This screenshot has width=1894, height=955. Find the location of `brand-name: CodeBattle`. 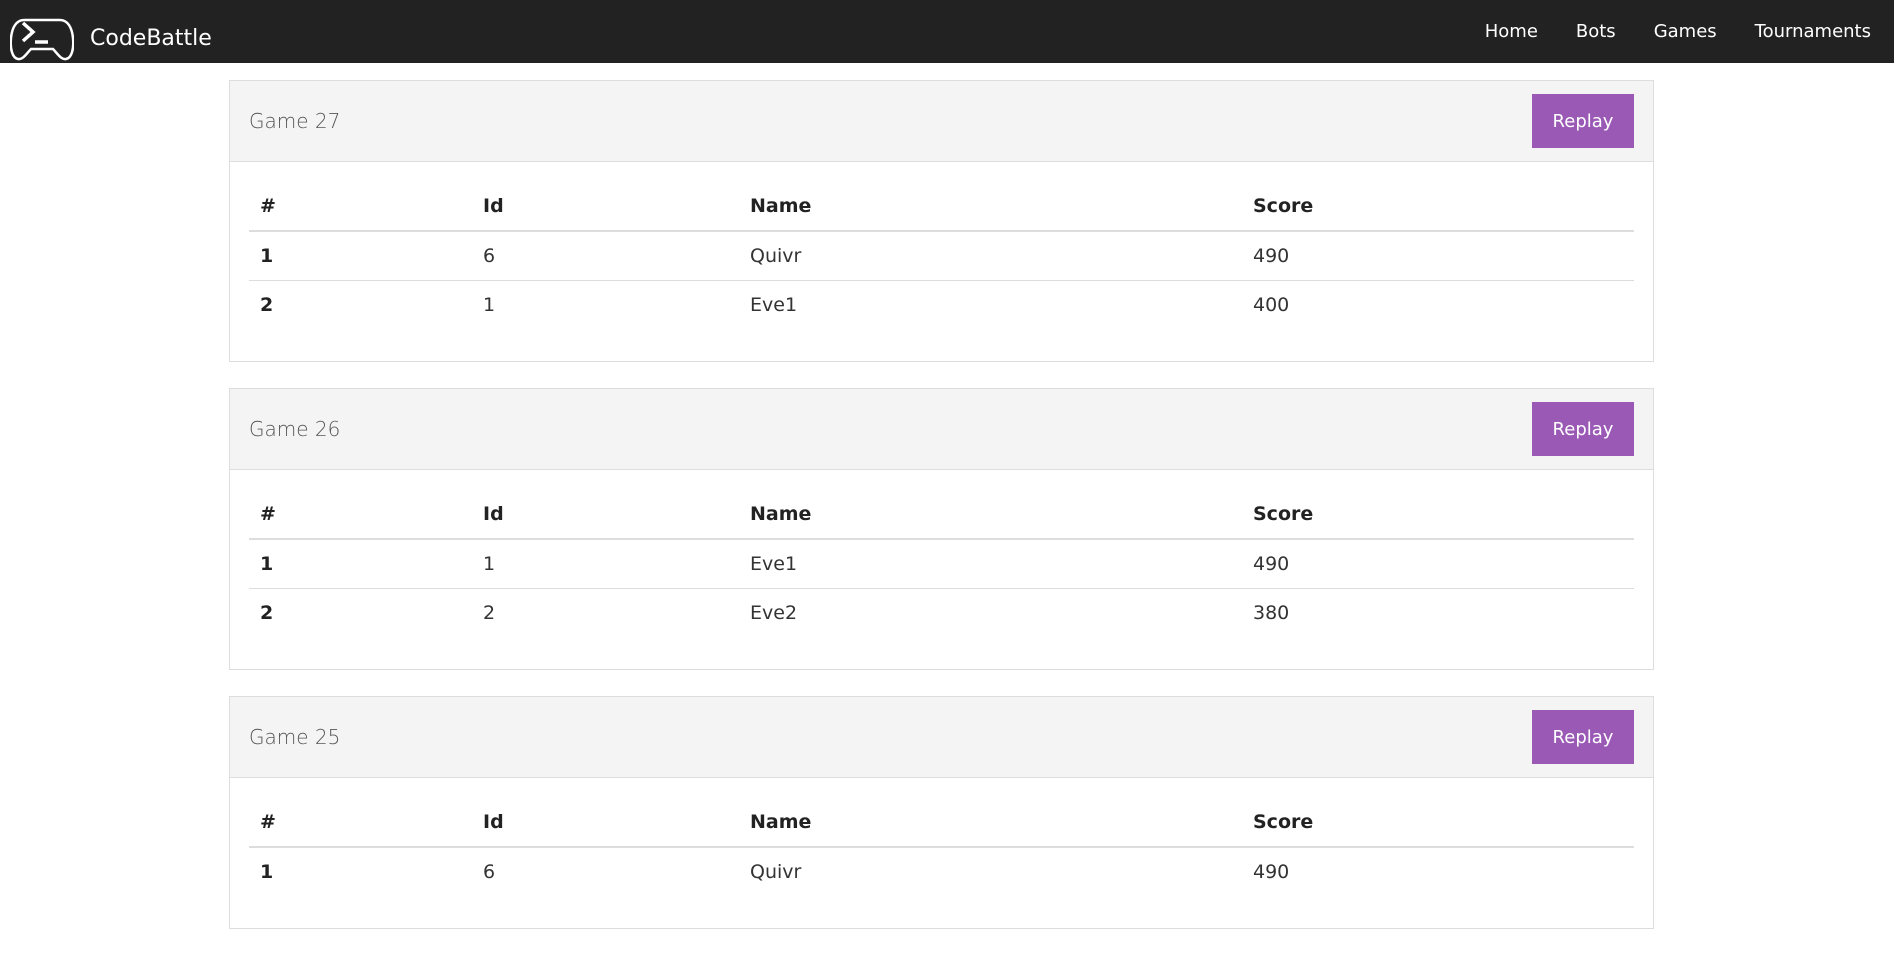

brand-name: CodeBattle is located at coordinates (151, 38).